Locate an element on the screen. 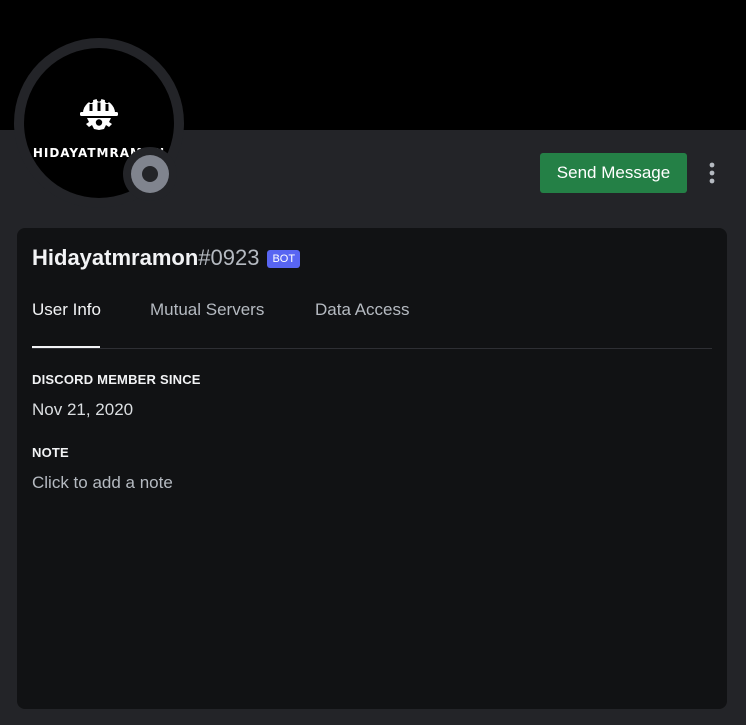  profile-tabs: User Info Mutual Servers Data Access is located at coordinates (372, 322).